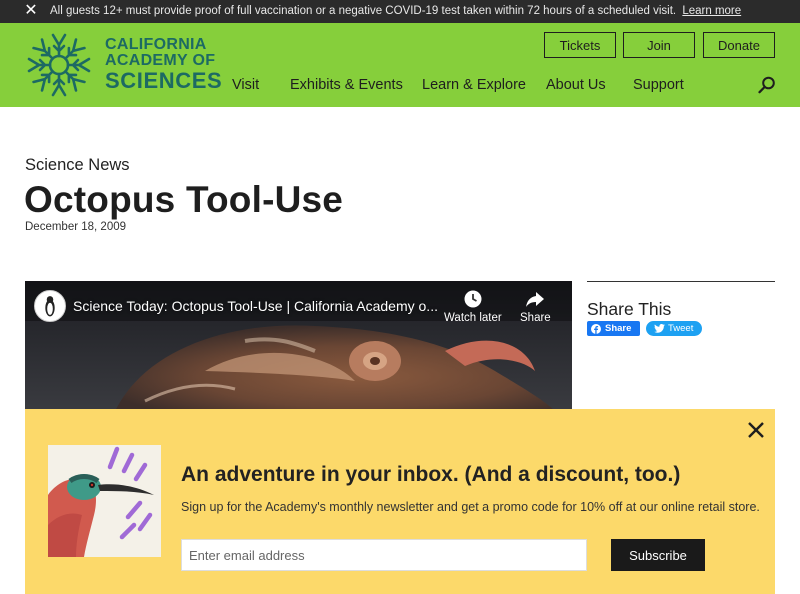  I want to click on watch-later-label: Watch later, so click(473, 318).